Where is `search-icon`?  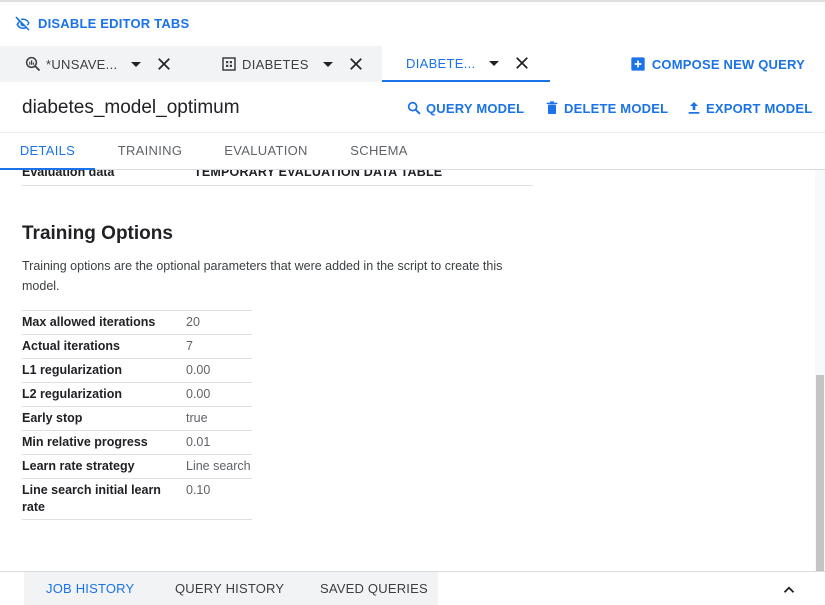 search-icon is located at coordinates (414, 108).